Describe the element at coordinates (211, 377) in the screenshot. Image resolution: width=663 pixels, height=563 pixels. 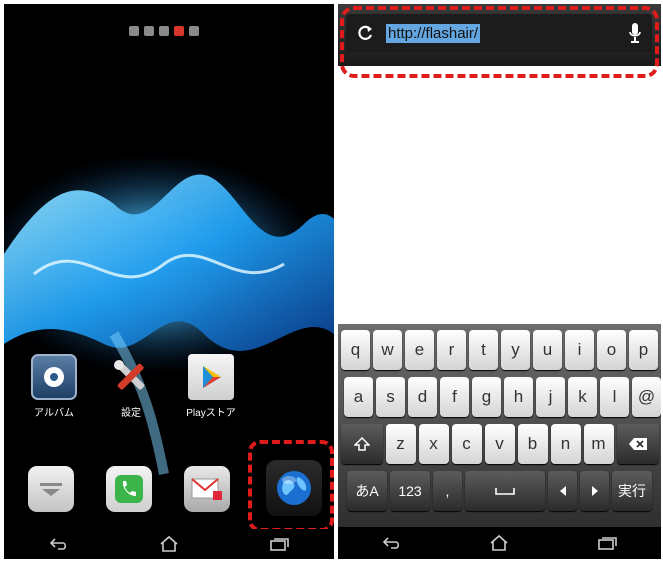
I see `play-store-icon` at that location.